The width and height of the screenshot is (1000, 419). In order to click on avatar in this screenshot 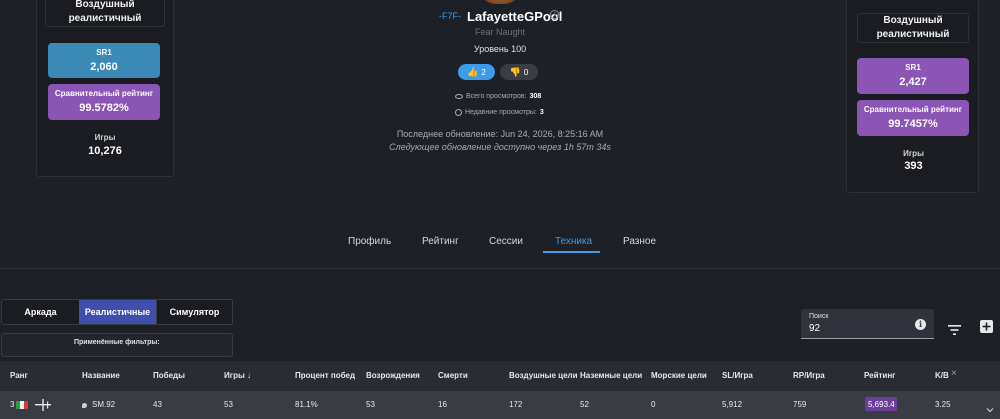, I will do `click(500, 2)`.